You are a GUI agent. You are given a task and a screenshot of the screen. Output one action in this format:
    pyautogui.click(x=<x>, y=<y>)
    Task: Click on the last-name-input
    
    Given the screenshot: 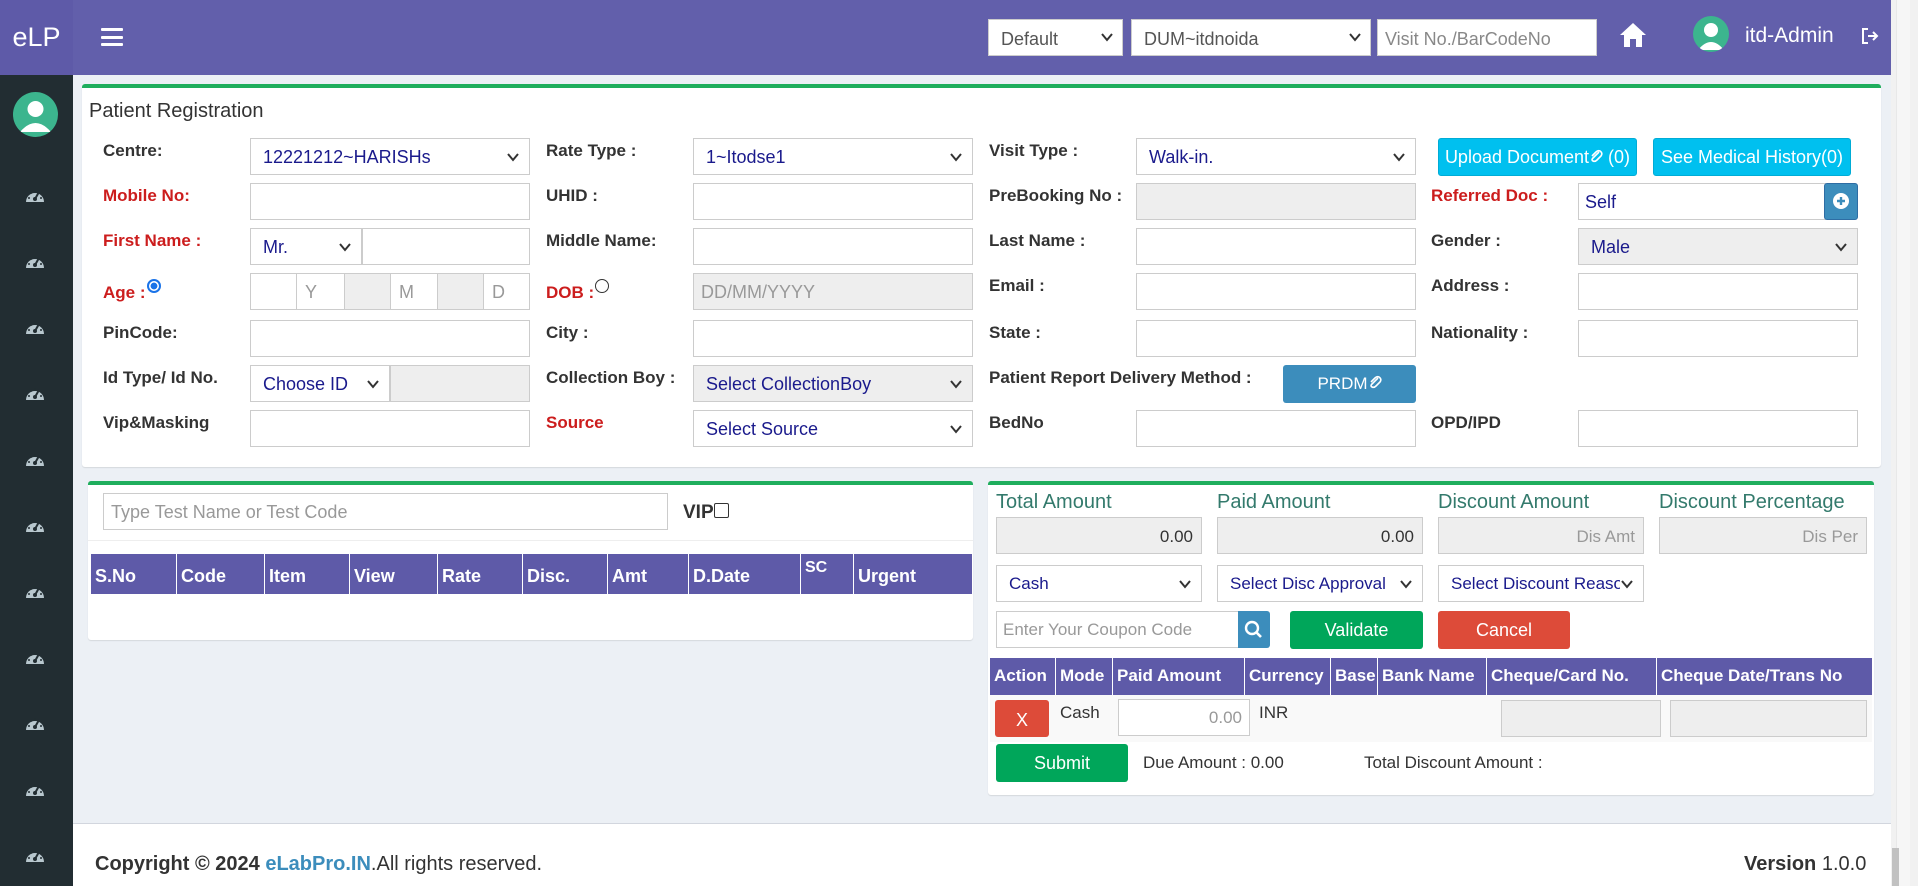 What is the action you would take?
    pyautogui.click(x=1276, y=246)
    